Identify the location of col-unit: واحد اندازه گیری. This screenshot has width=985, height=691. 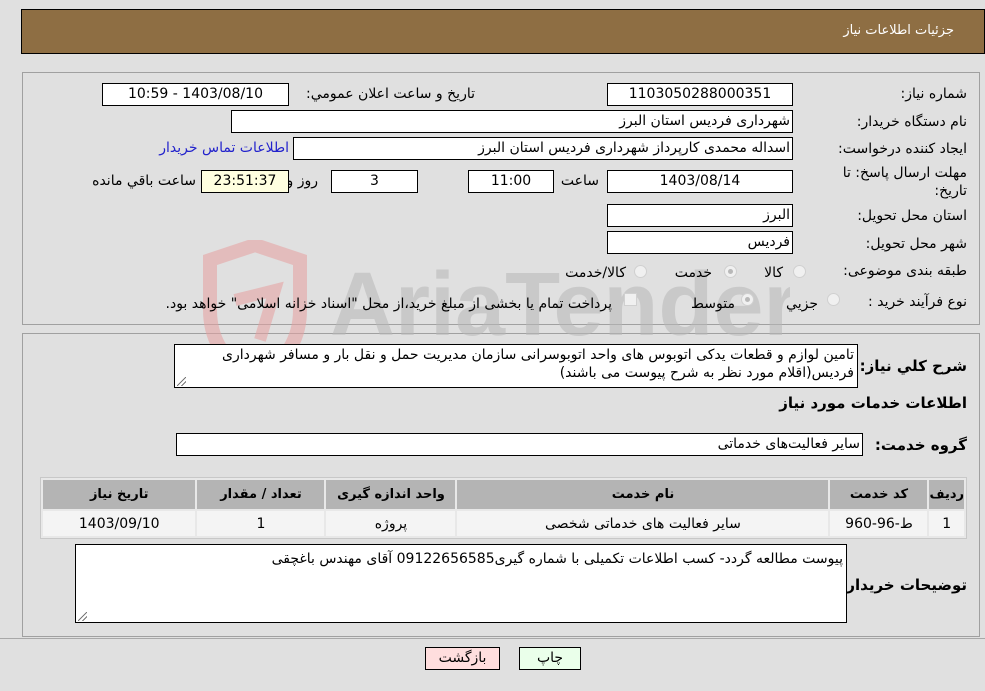
(391, 494).